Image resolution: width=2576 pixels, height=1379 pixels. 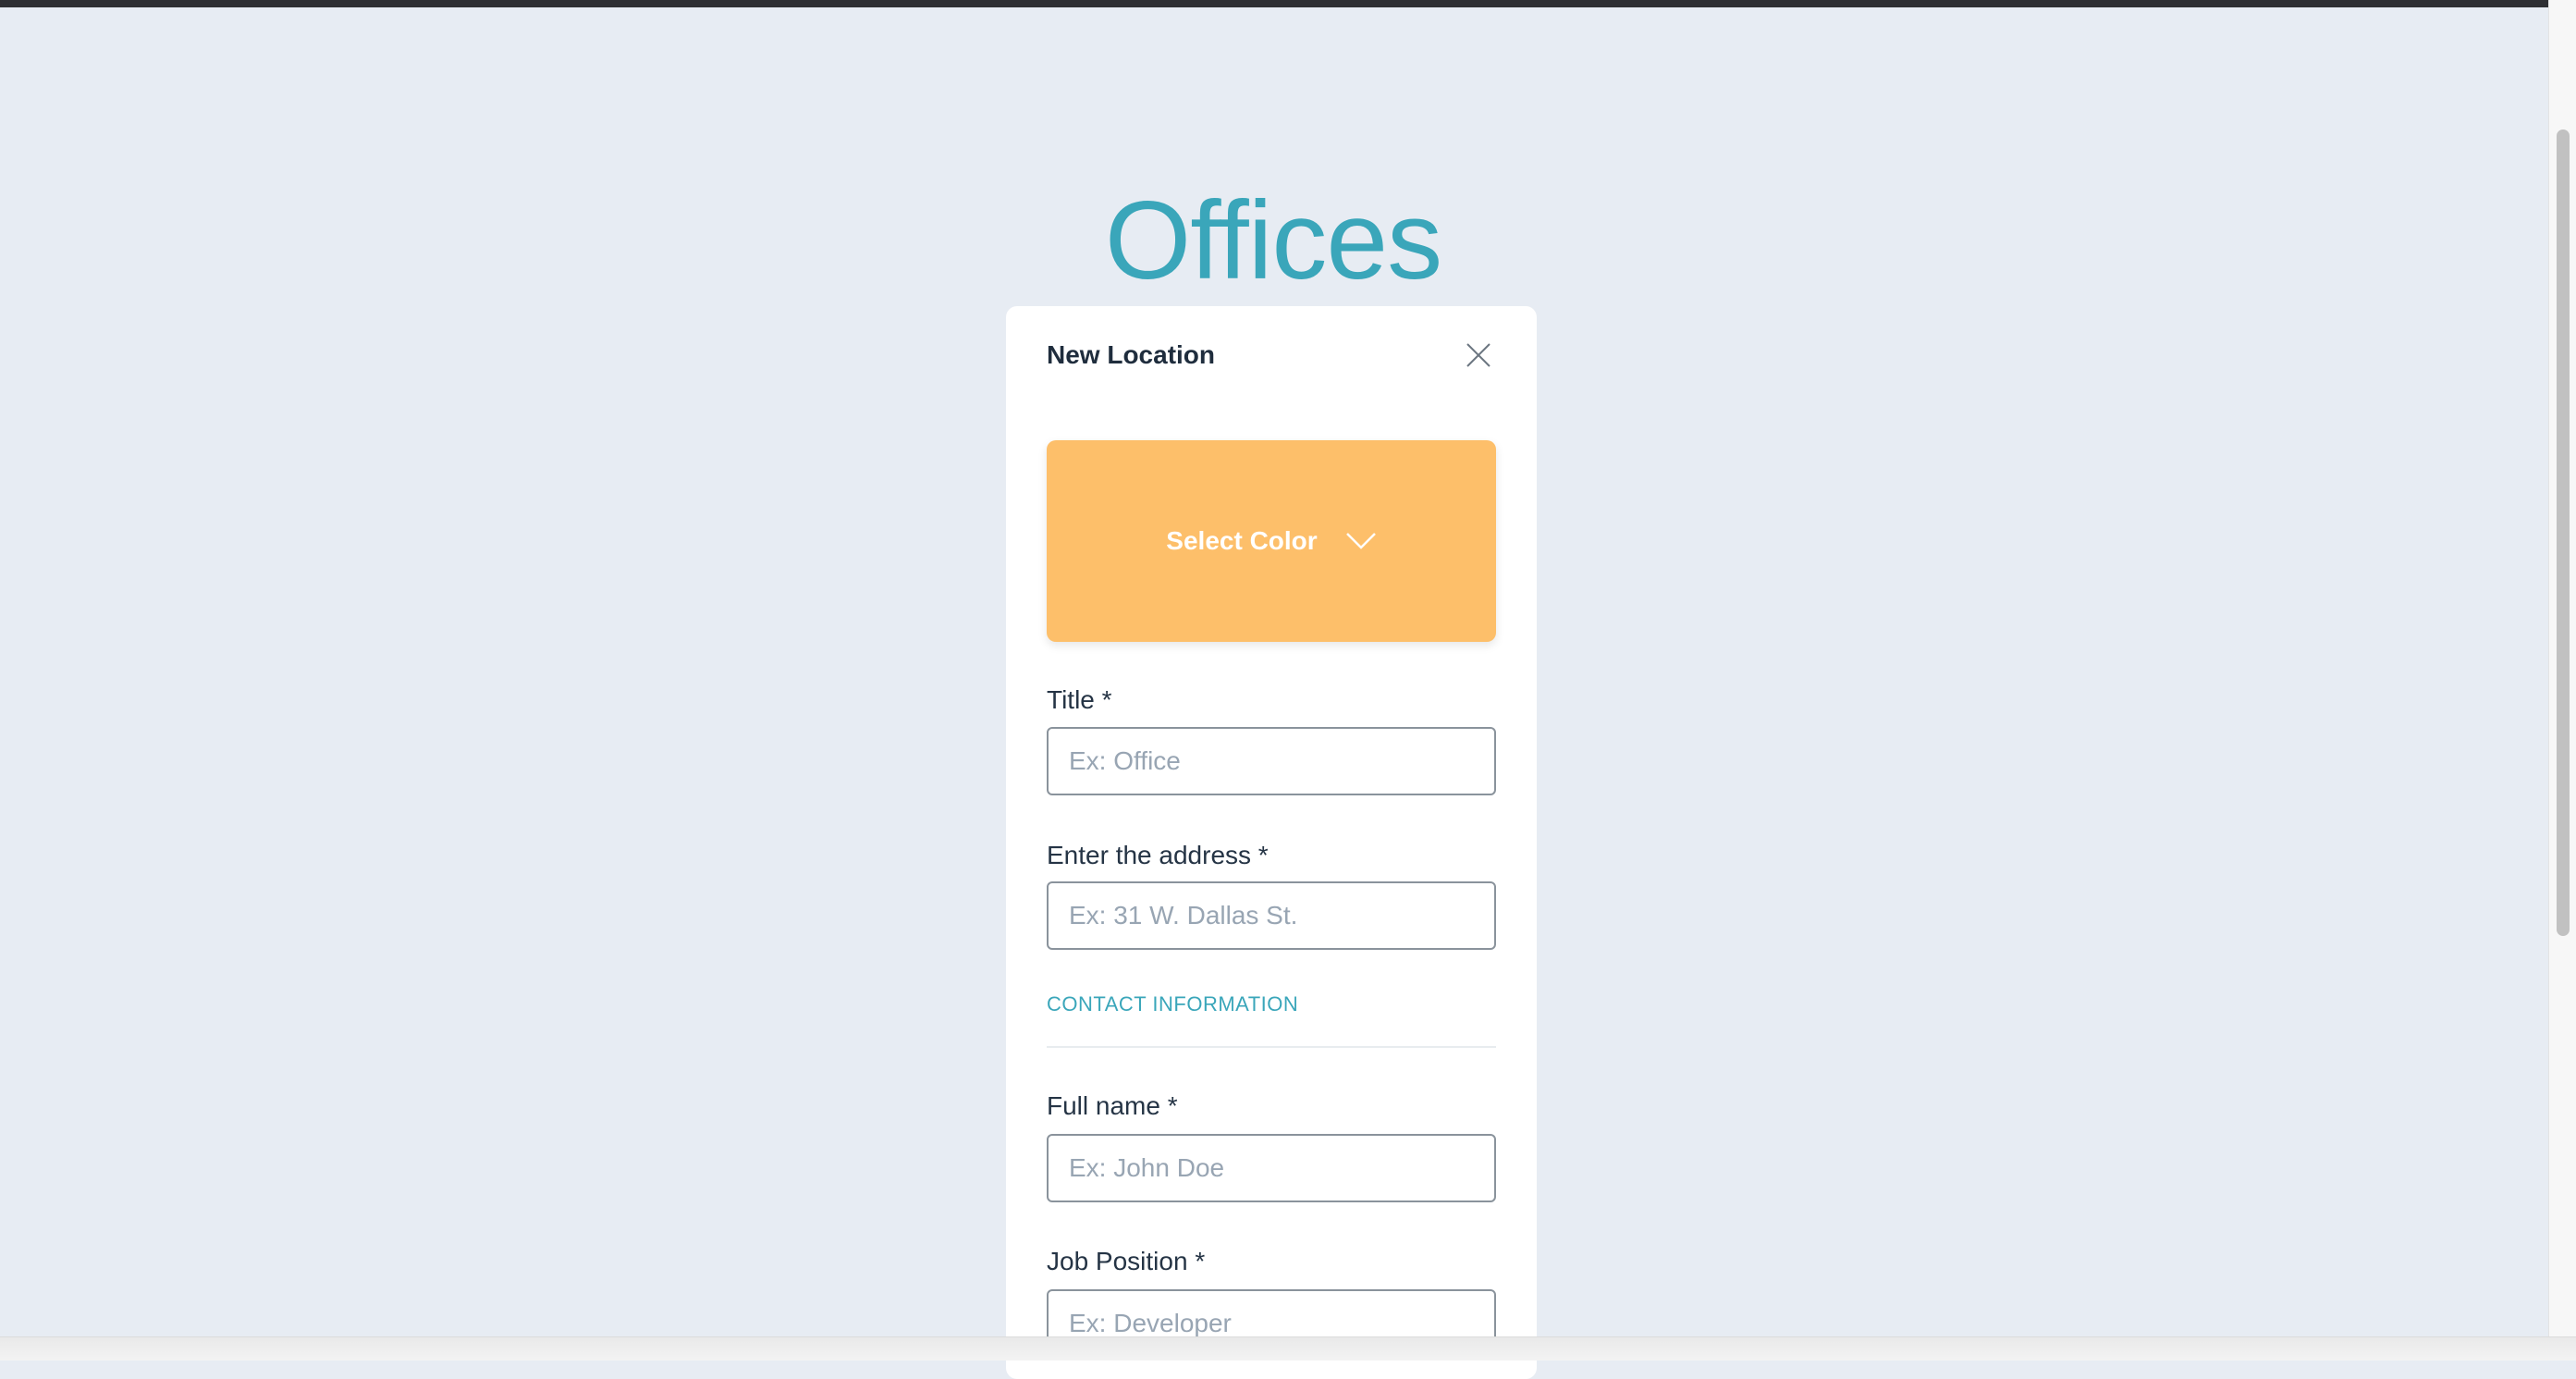 I want to click on browser-top-bar, so click(x=1288, y=3).